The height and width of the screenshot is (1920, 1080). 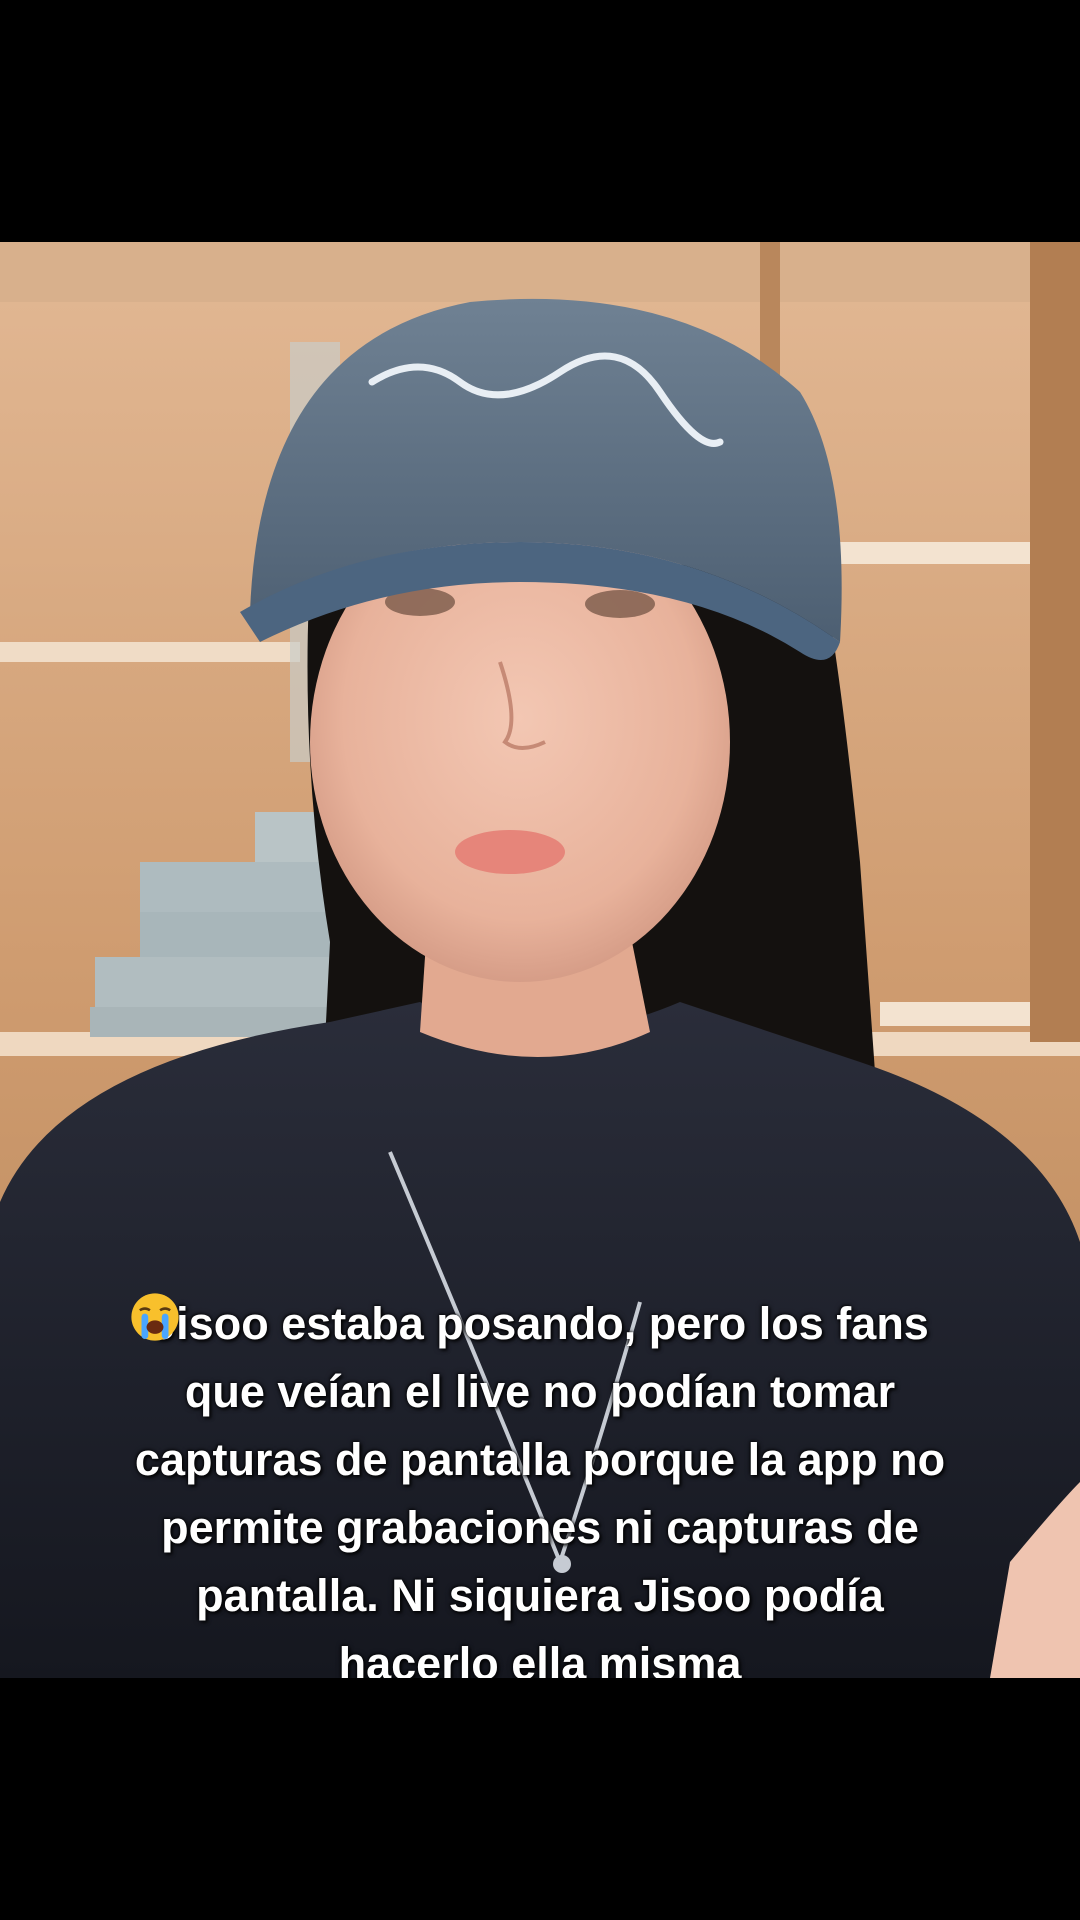 I want to click on loudly-crying-face-icon, so click(x=155, y=1317).